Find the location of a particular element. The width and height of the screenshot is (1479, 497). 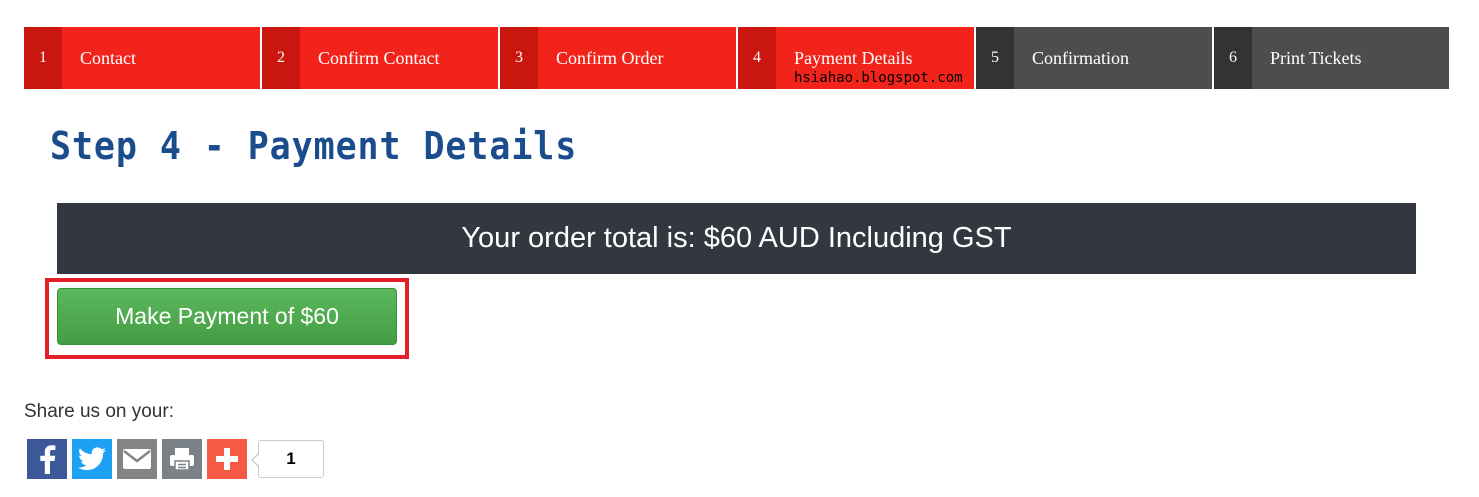

print-share-button is located at coordinates (182, 459).